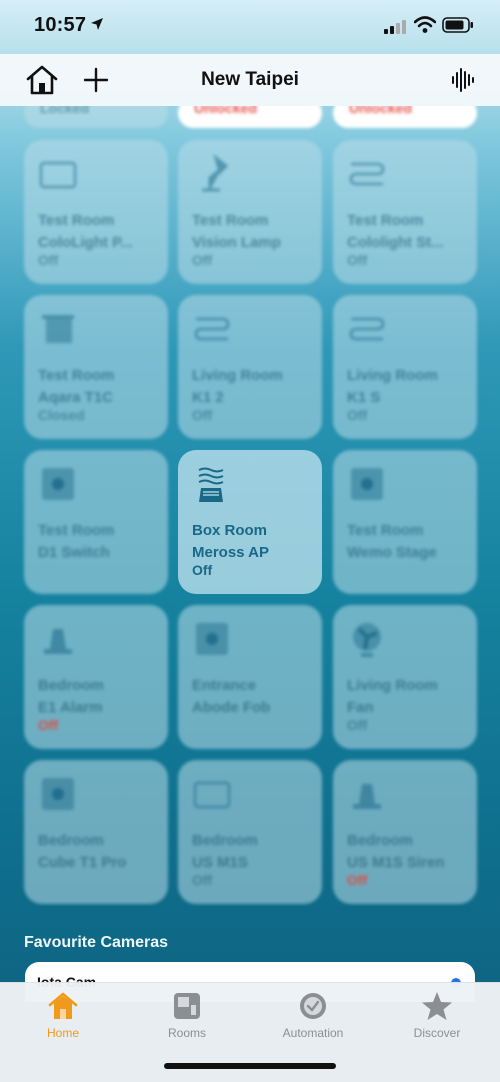 This screenshot has width=500, height=1082. What do you see at coordinates (364, 397) in the screenshot?
I see `tile-name: K1 S` at bounding box center [364, 397].